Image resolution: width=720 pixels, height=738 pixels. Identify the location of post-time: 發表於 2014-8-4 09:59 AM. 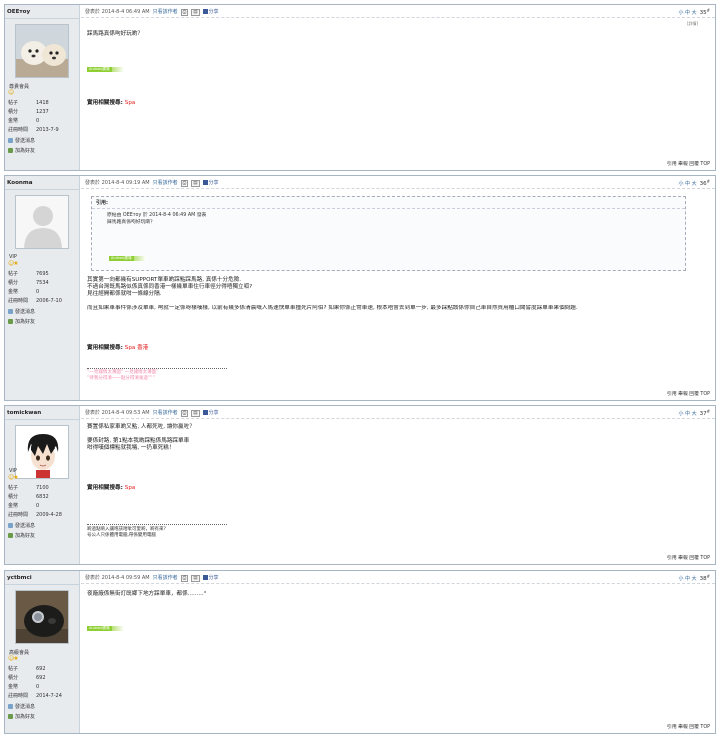
(117, 578).